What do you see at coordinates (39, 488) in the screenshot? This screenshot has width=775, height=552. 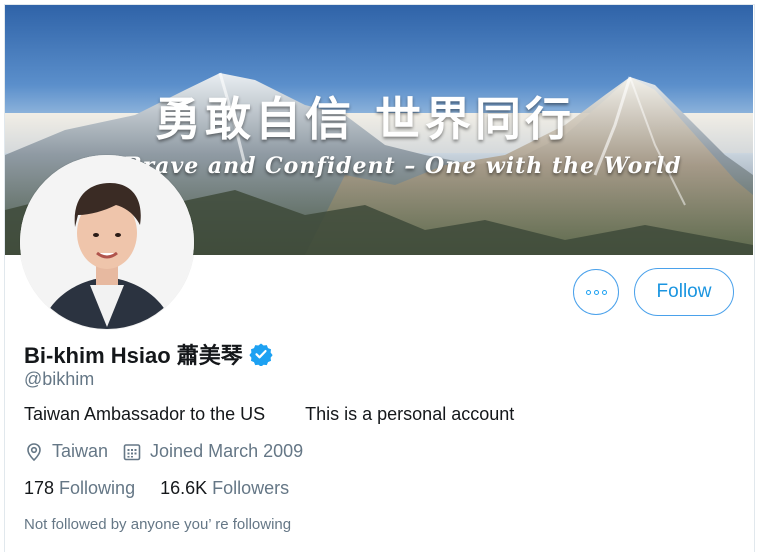 I see `following-count: 178` at bounding box center [39, 488].